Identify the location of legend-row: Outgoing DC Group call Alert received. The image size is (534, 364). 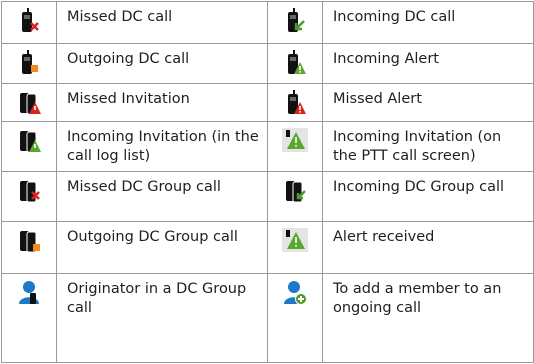
(267, 247).